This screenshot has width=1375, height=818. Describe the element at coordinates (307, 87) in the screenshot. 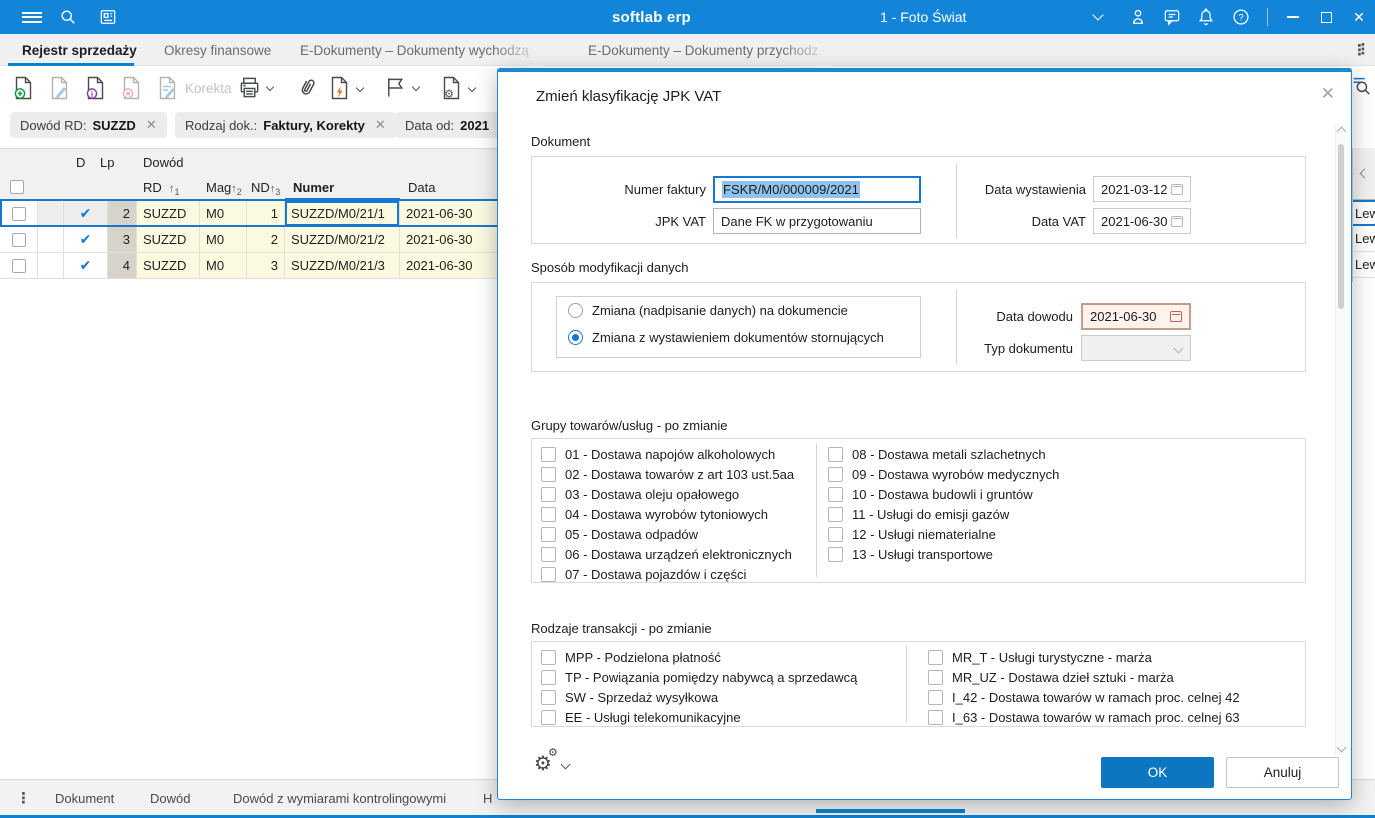

I see `attachment-button` at that location.